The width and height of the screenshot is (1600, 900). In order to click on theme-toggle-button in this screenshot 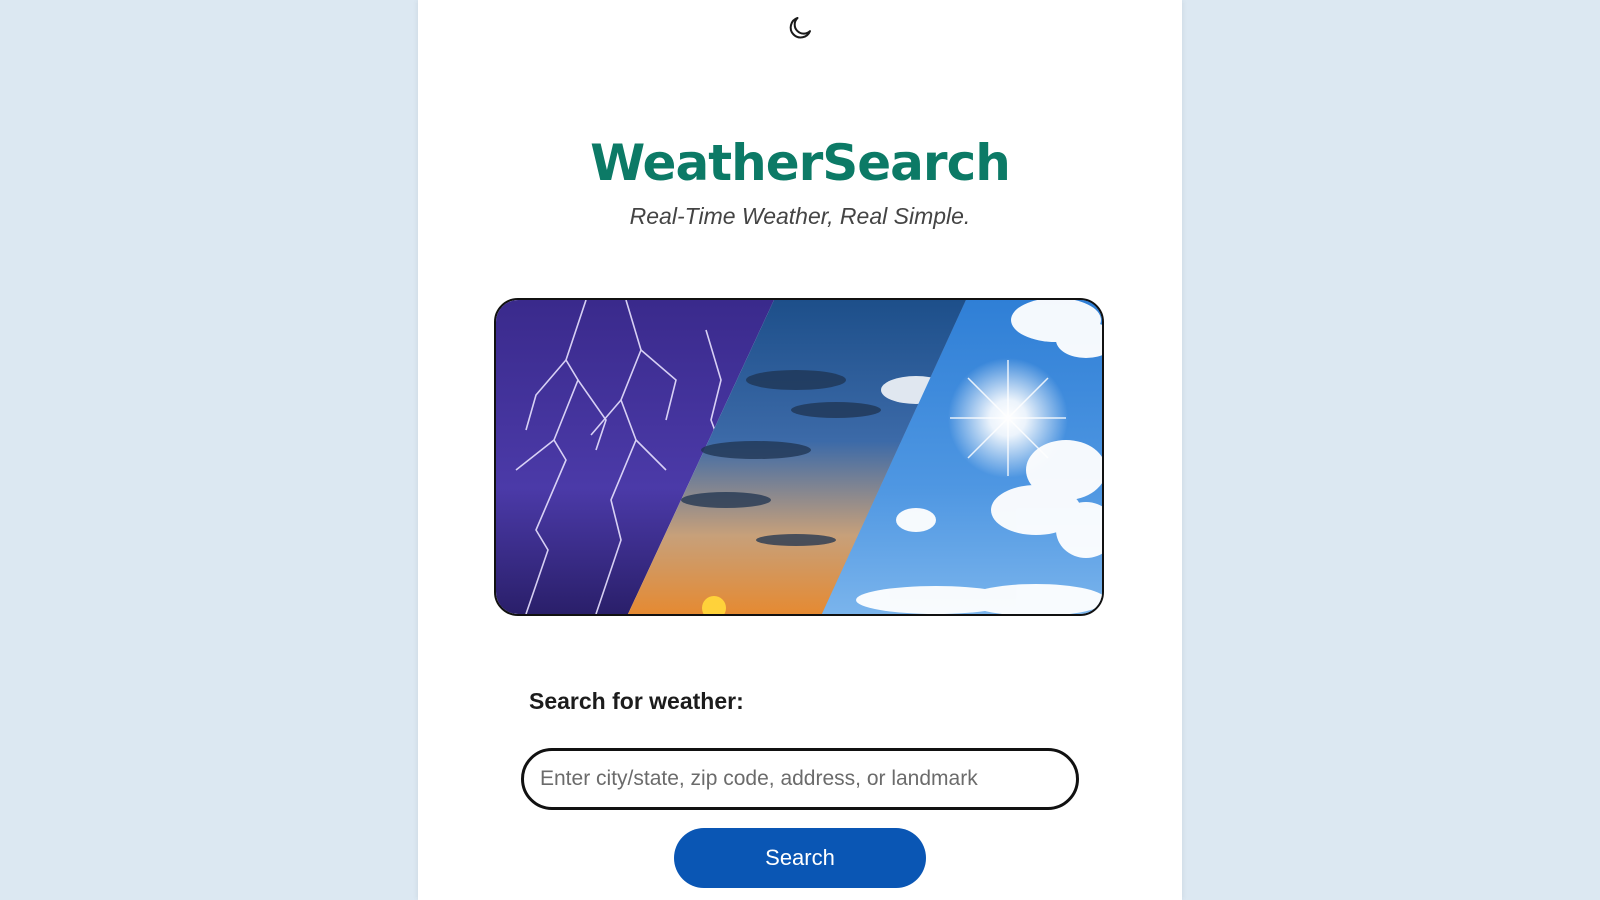, I will do `click(800, 30)`.